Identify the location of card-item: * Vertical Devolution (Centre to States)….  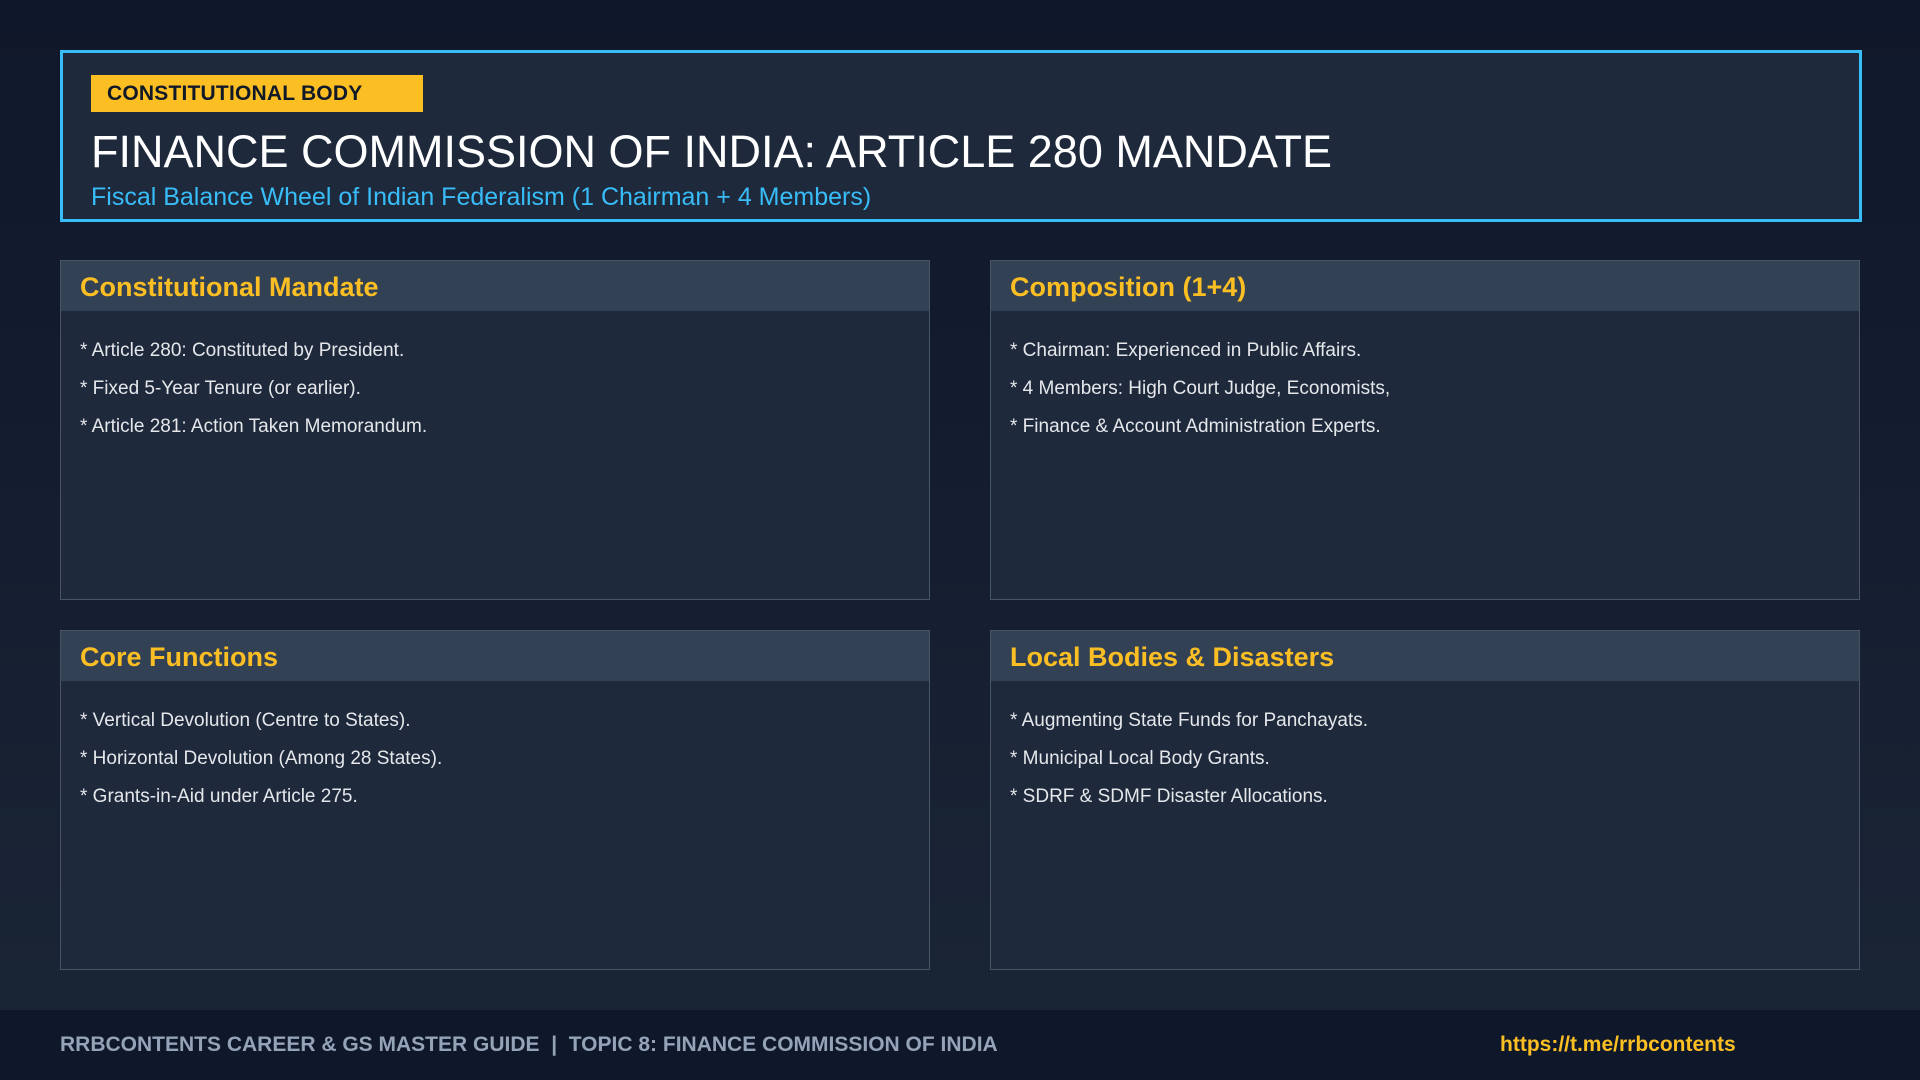
(245, 720).